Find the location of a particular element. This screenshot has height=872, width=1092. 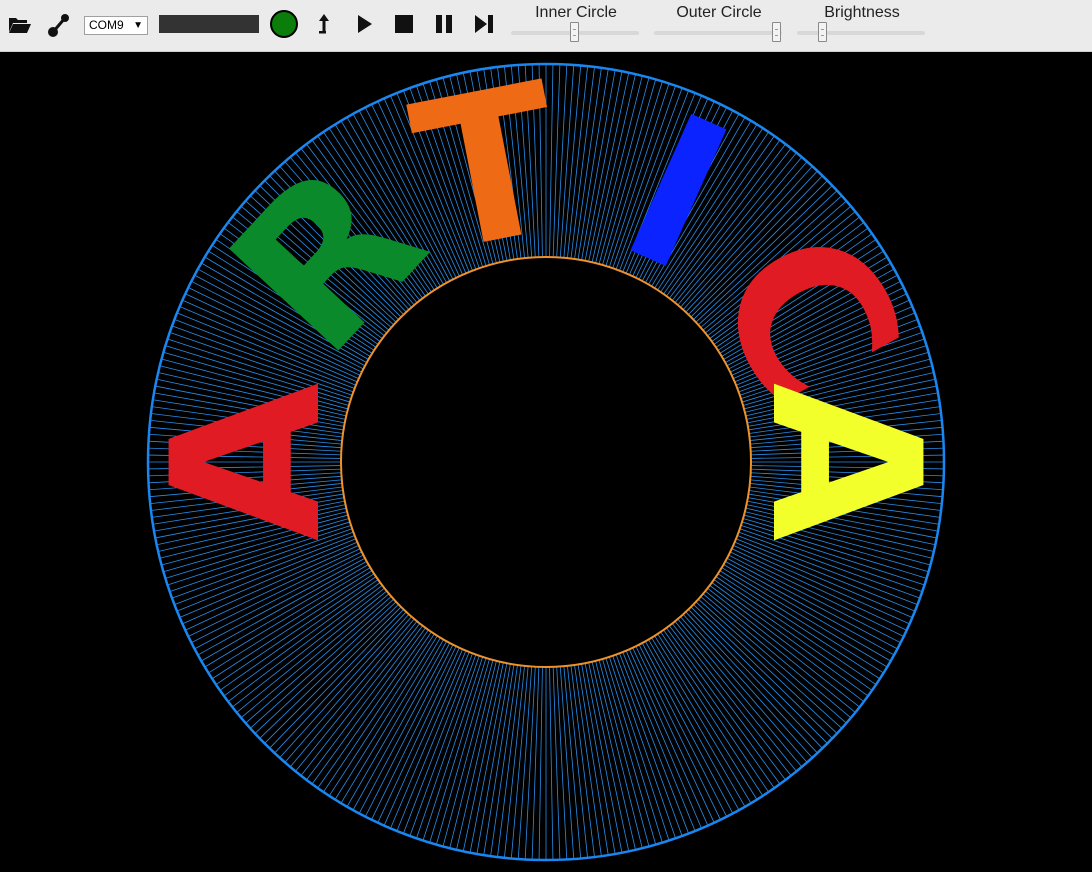

port-select-value: COM9 is located at coordinates (106, 25).